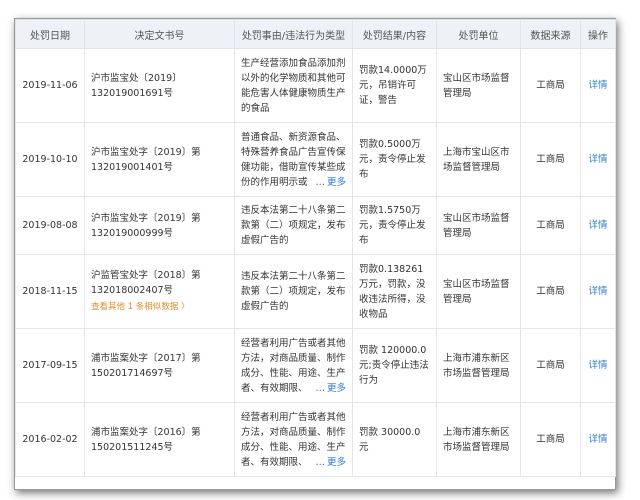 The height and width of the screenshot is (500, 640). What do you see at coordinates (50, 159) in the screenshot?
I see `cell-date: 2019-10-10` at bounding box center [50, 159].